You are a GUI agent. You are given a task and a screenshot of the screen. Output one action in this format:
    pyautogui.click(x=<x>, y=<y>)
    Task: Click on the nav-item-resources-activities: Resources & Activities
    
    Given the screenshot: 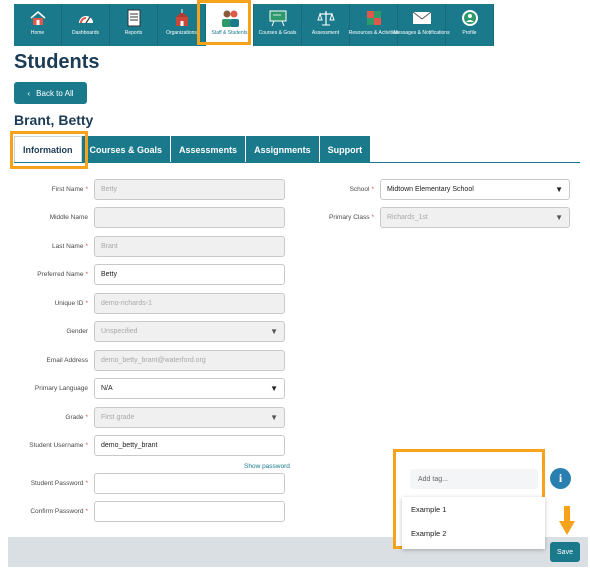 What is the action you would take?
    pyautogui.click(x=373, y=25)
    